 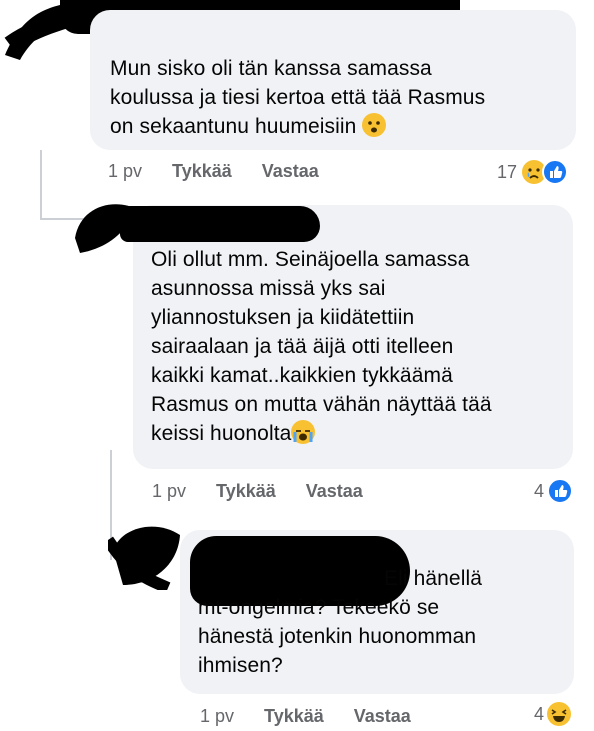 What do you see at coordinates (321, 433) in the screenshot?
I see `comment-line: keissi huonolta` at bounding box center [321, 433].